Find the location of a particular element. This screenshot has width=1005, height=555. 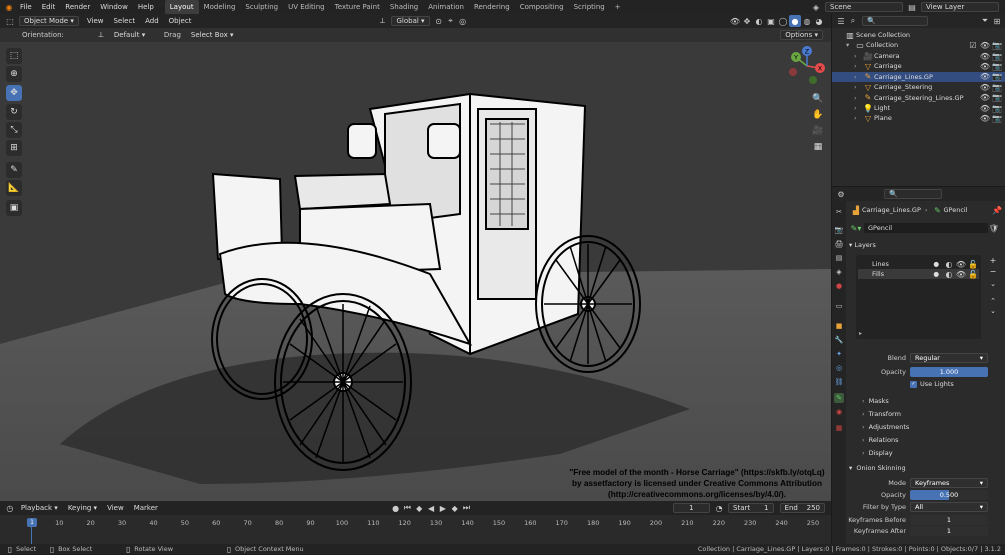

workspace-tab-layout: Layout is located at coordinates (181, 7).